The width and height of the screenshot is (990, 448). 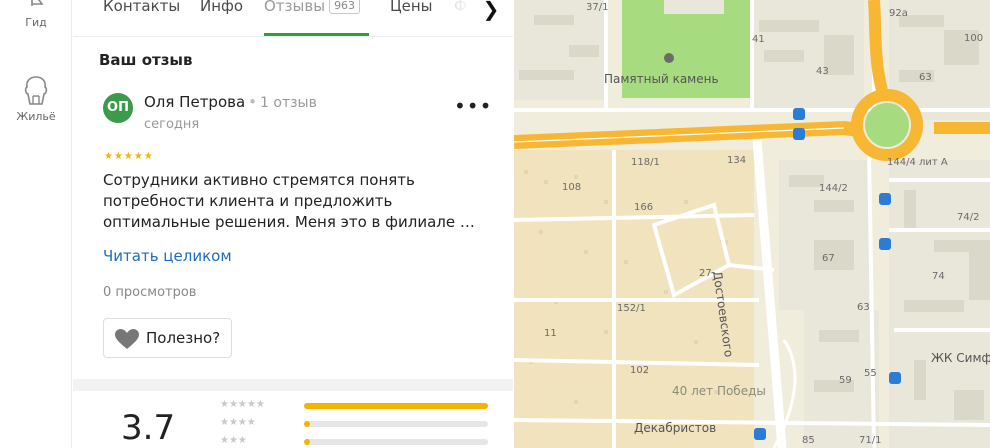 What do you see at coordinates (146, 60) in the screenshot?
I see `your-review-title: Ваш отзыв` at bounding box center [146, 60].